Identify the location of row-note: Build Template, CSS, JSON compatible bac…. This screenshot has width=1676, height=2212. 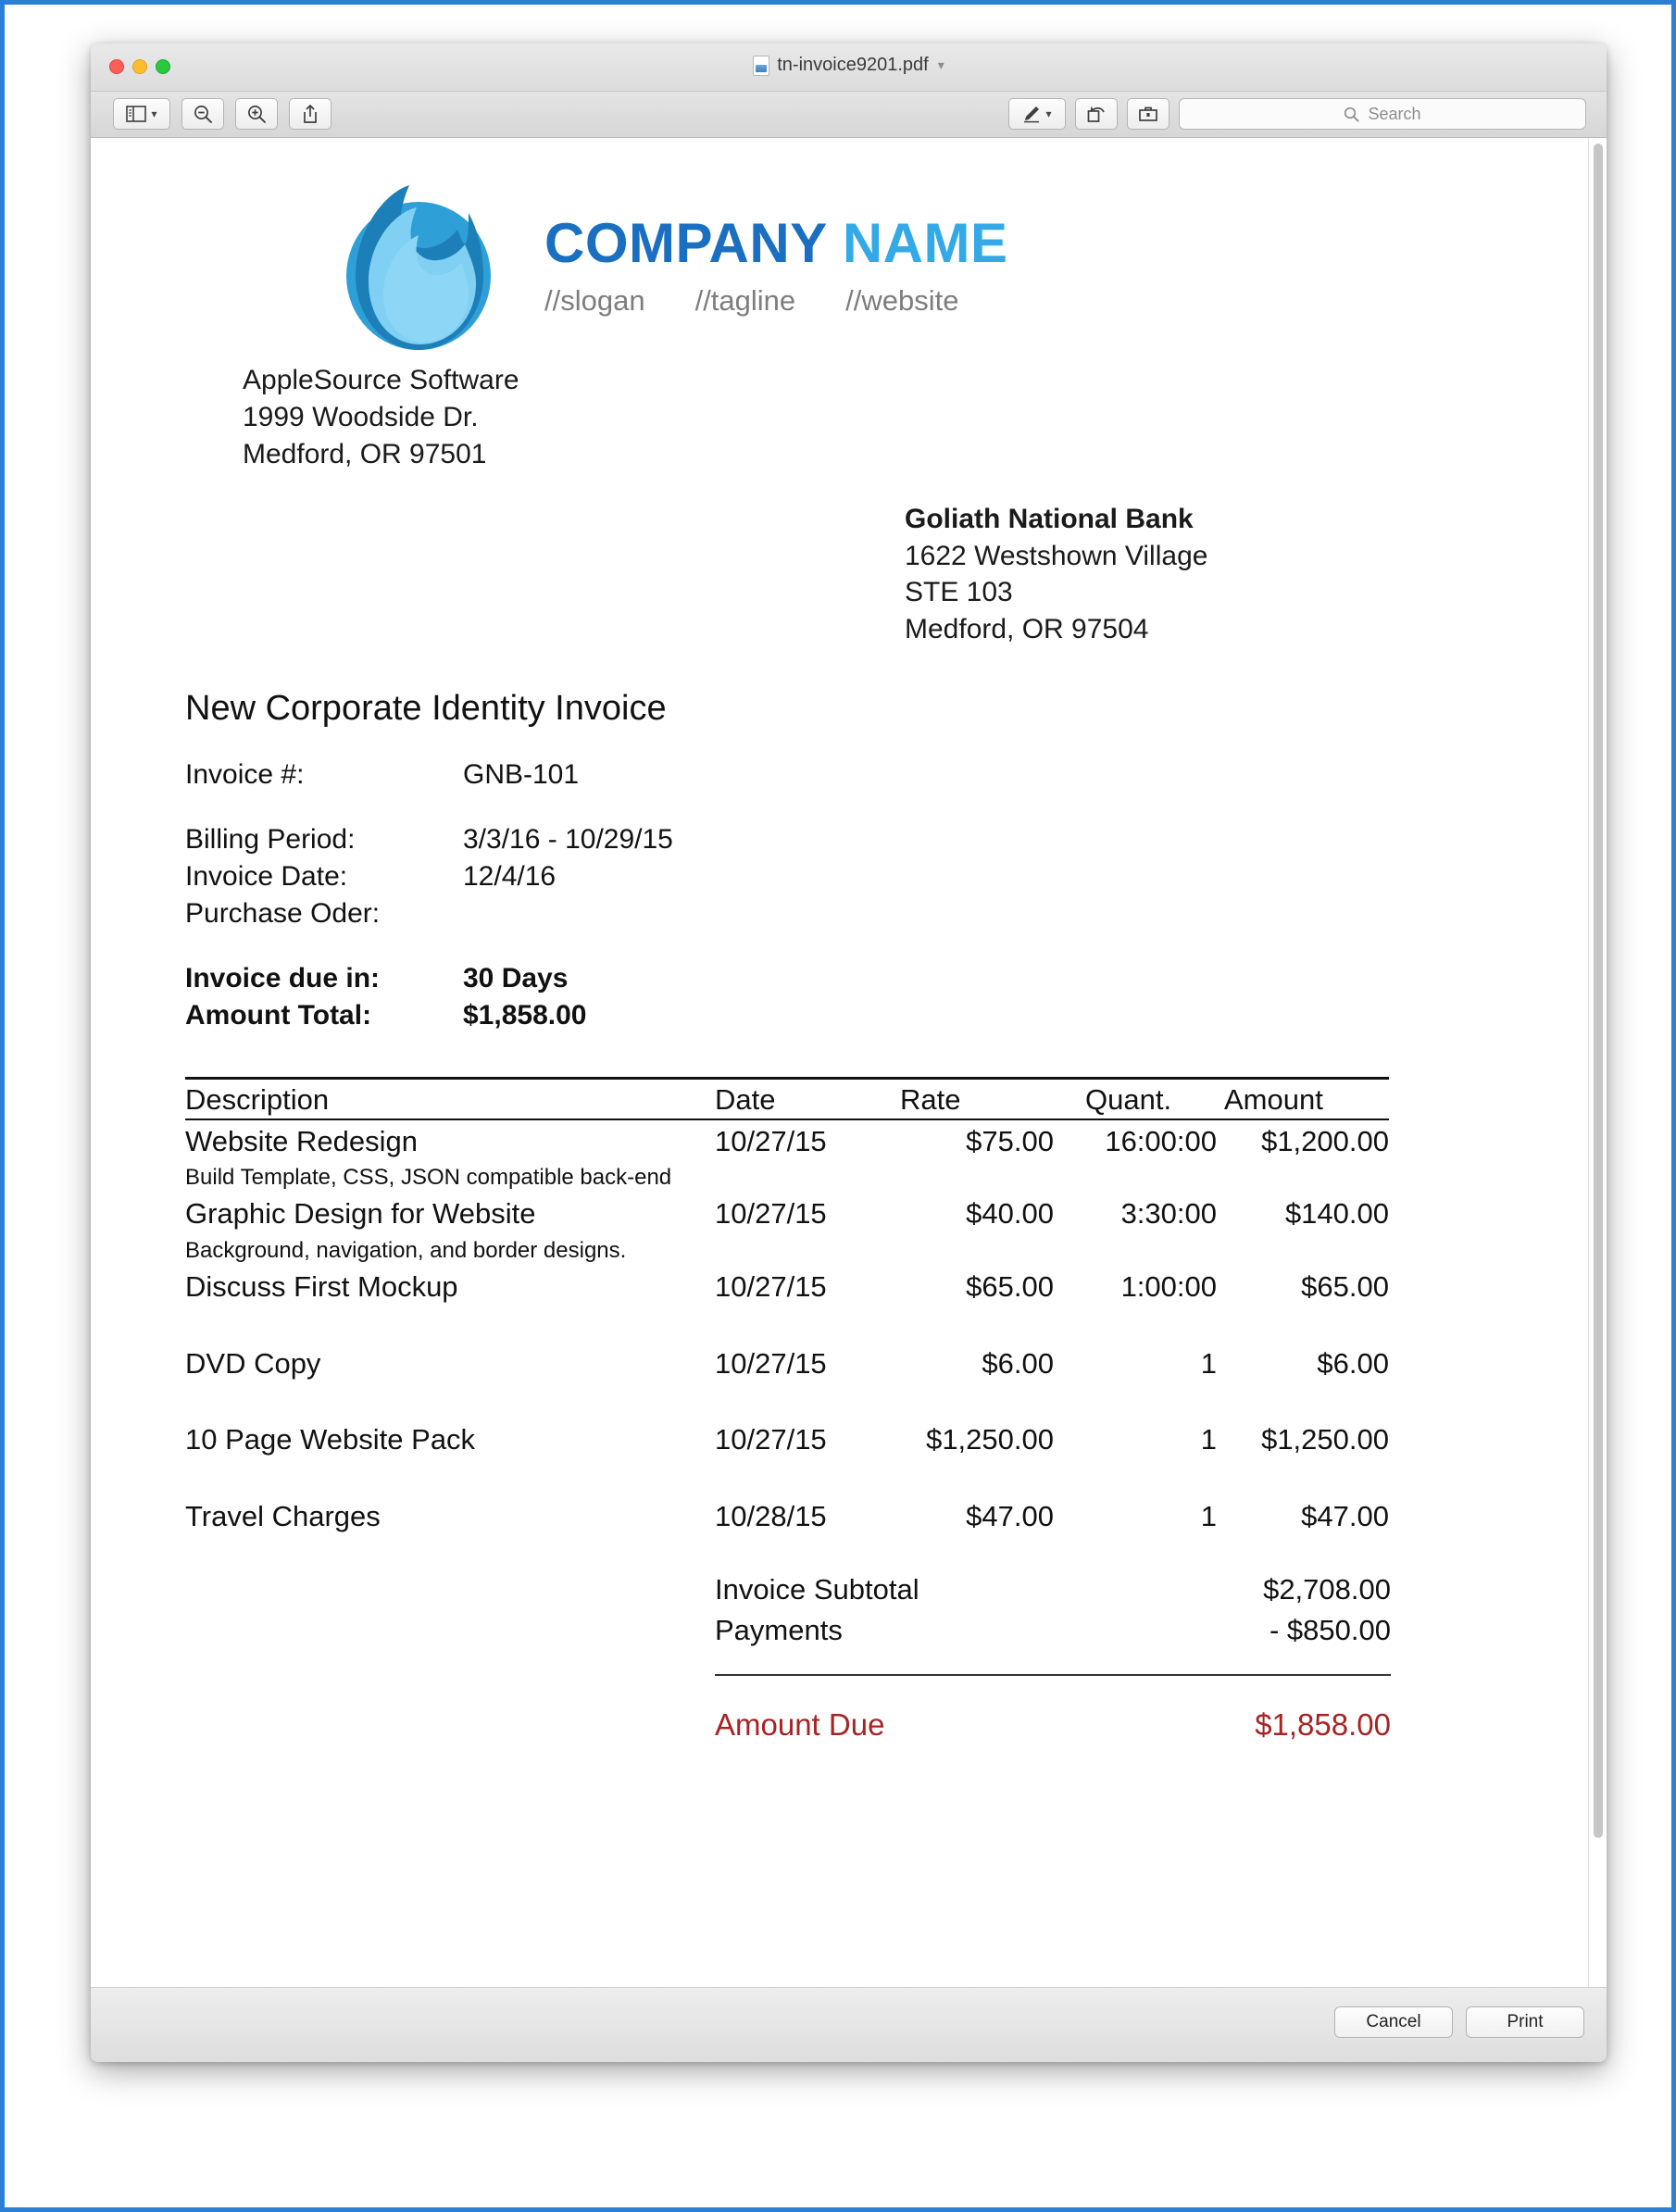
(428, 1178).